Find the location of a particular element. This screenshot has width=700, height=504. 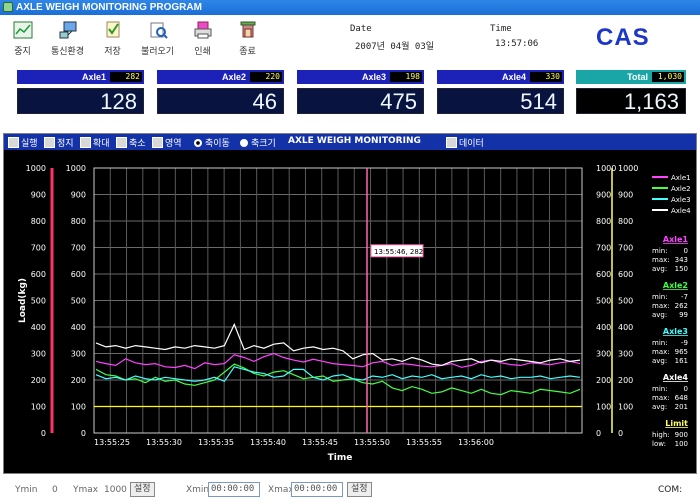

x-tick-label: 13:55:45 is located at coordinates (320, 442).